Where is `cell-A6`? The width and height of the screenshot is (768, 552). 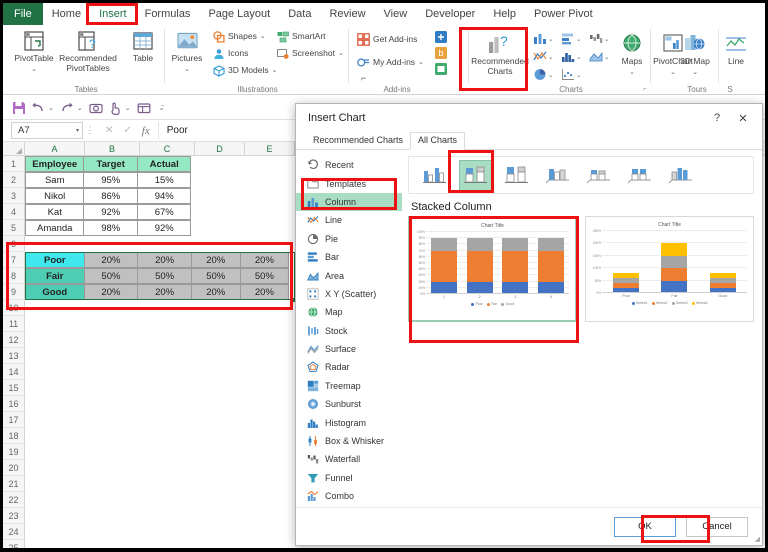
cell-A6 is located at coordinates (54, 244).